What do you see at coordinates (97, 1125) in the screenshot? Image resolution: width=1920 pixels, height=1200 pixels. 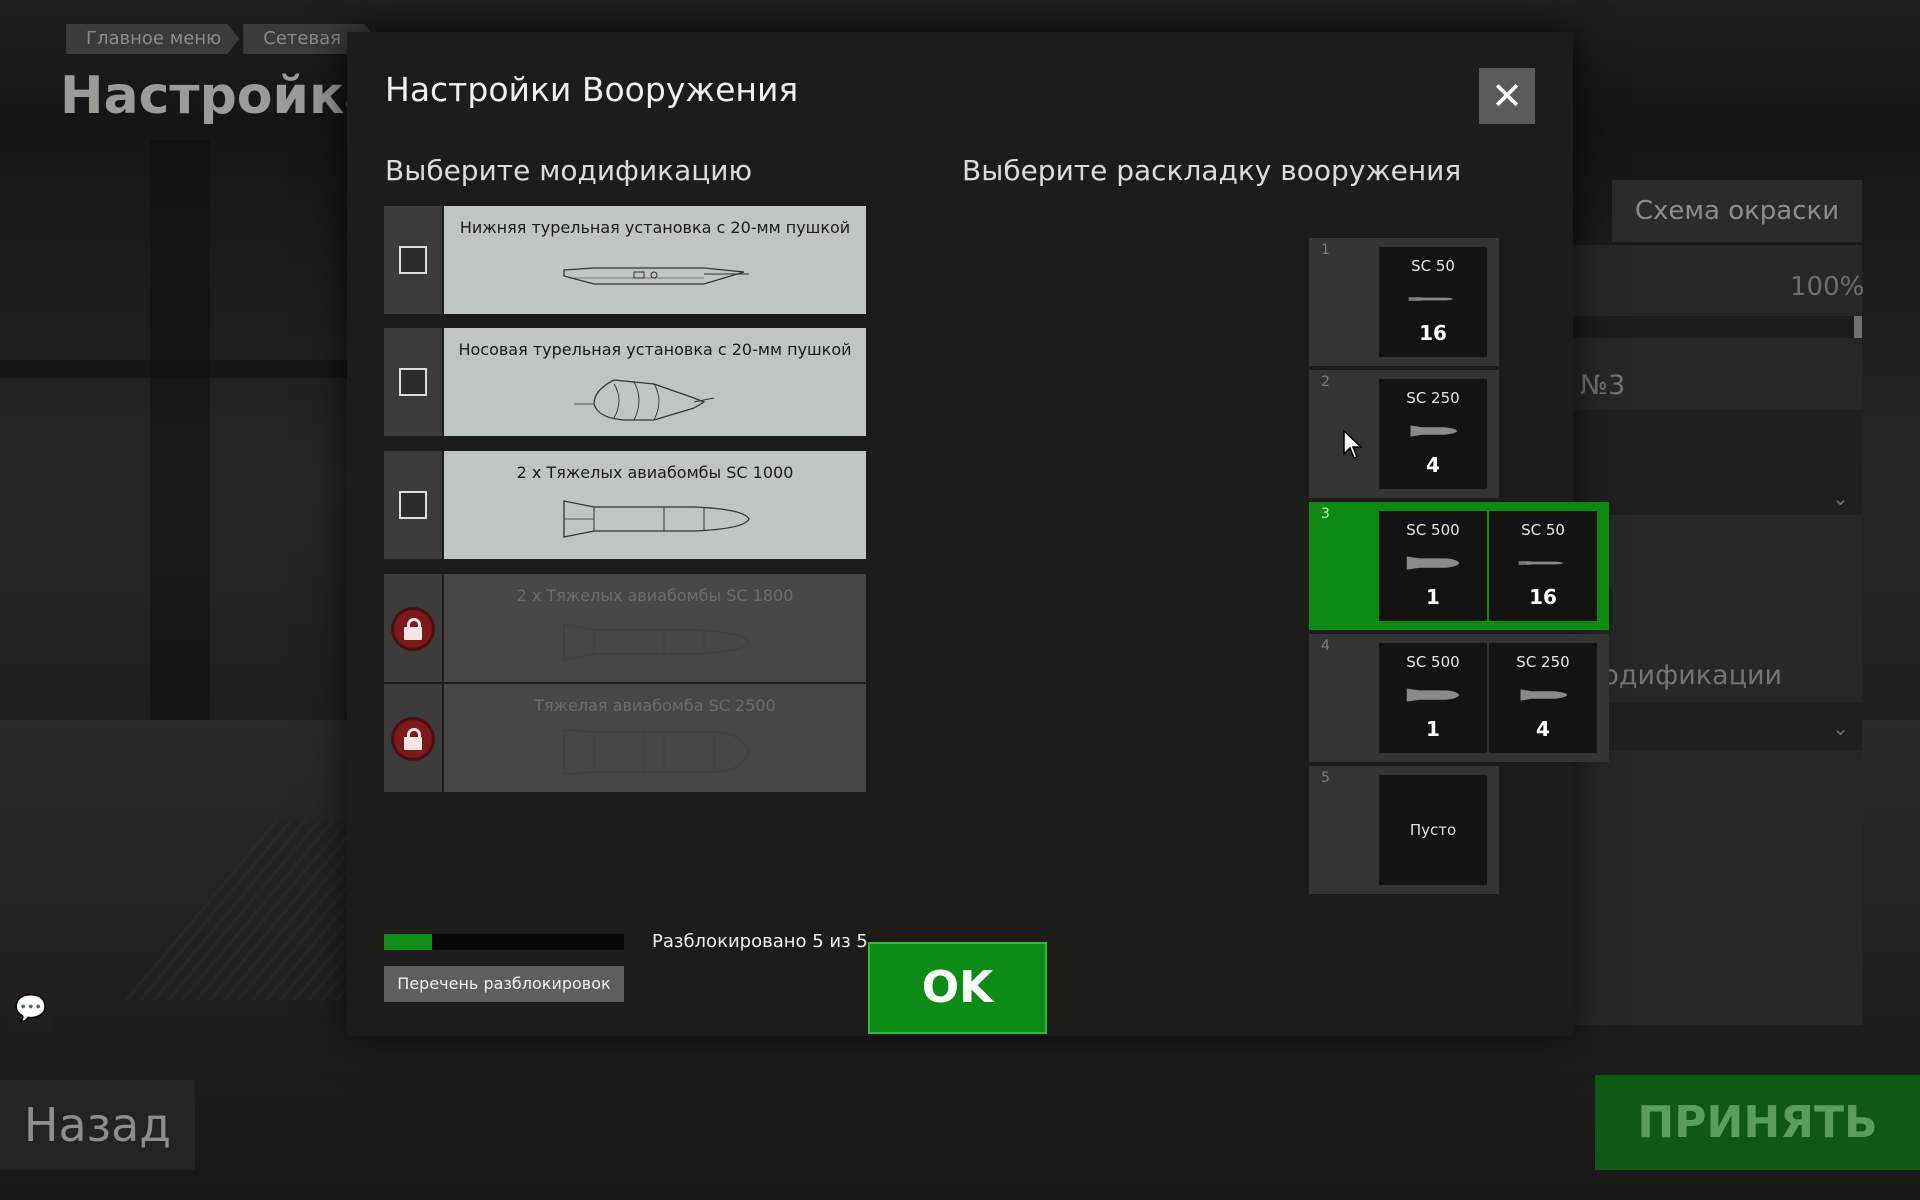 I see `back-button: Назад` at bounding box center [97, 1125].